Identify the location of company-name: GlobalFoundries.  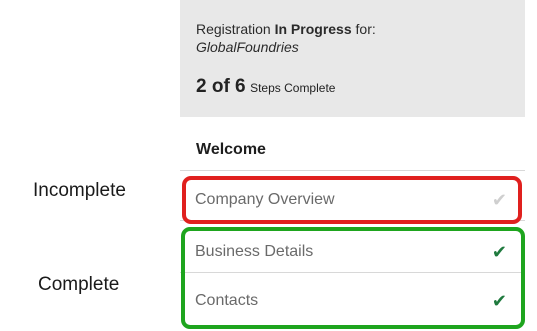
(247, 47).